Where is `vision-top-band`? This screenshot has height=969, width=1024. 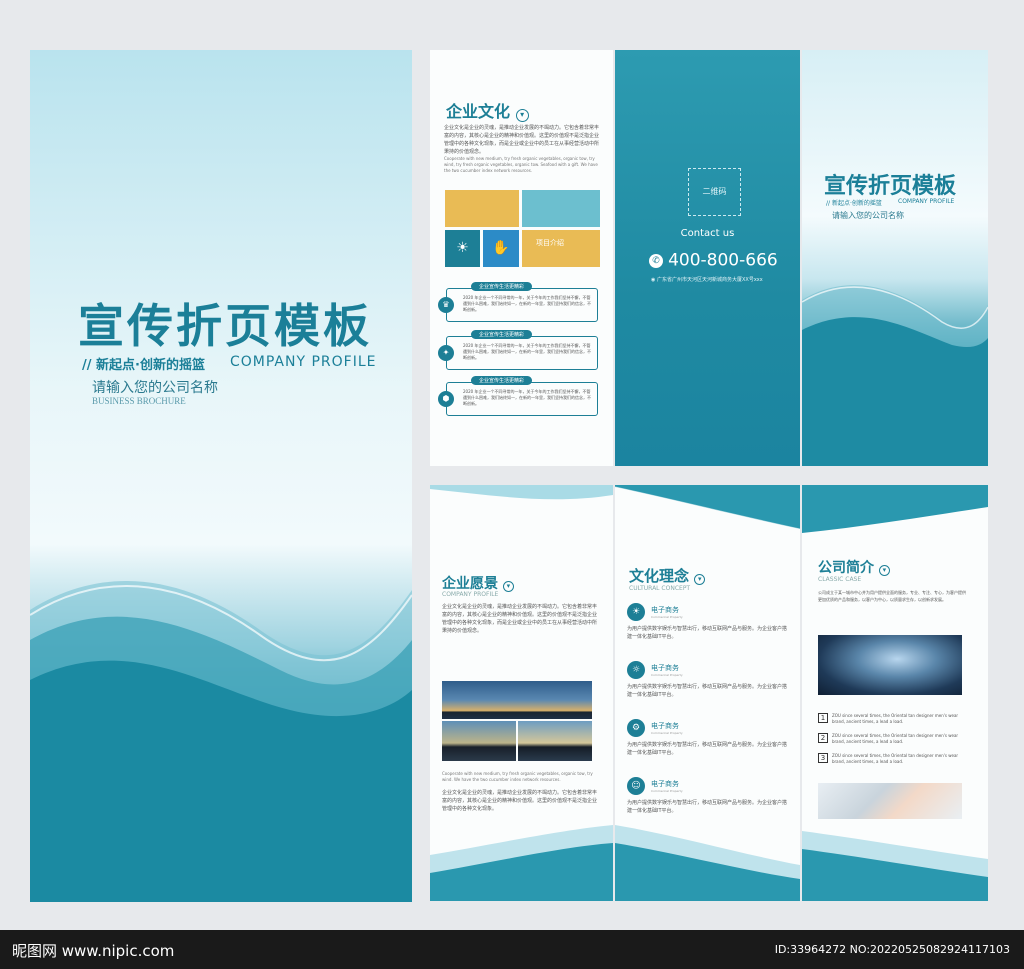
vision-top-band is located at coordinates (521, 492).